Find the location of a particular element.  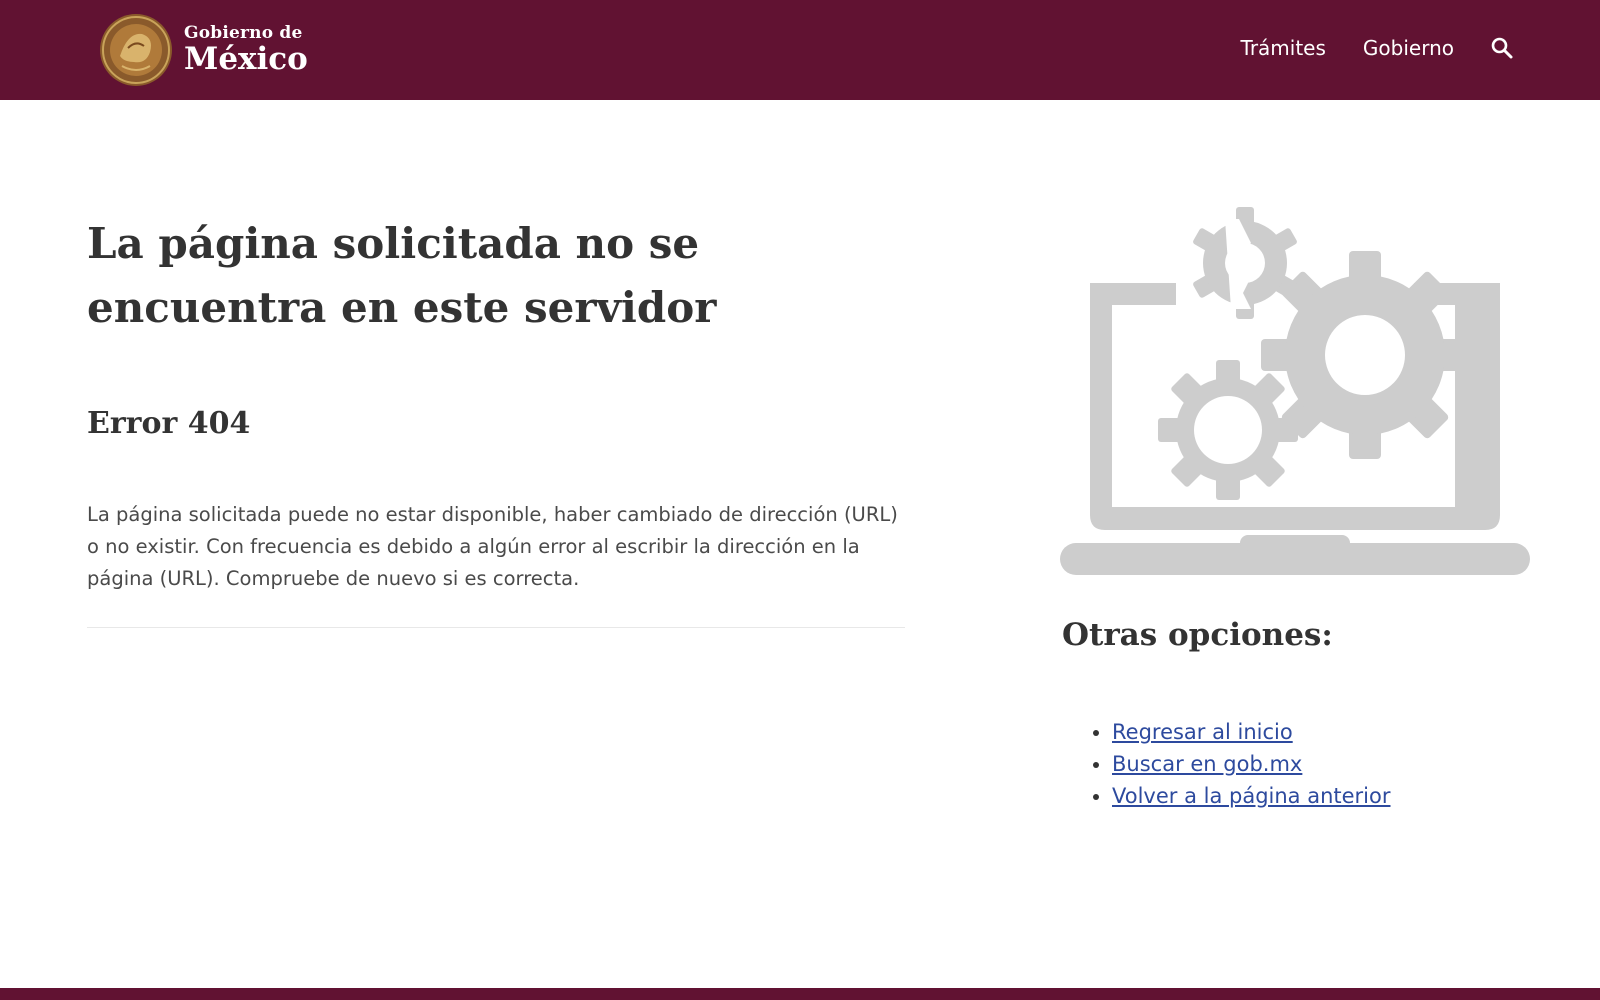

nav-link-tramites: Trámites is located at coordinates (1283, 48).